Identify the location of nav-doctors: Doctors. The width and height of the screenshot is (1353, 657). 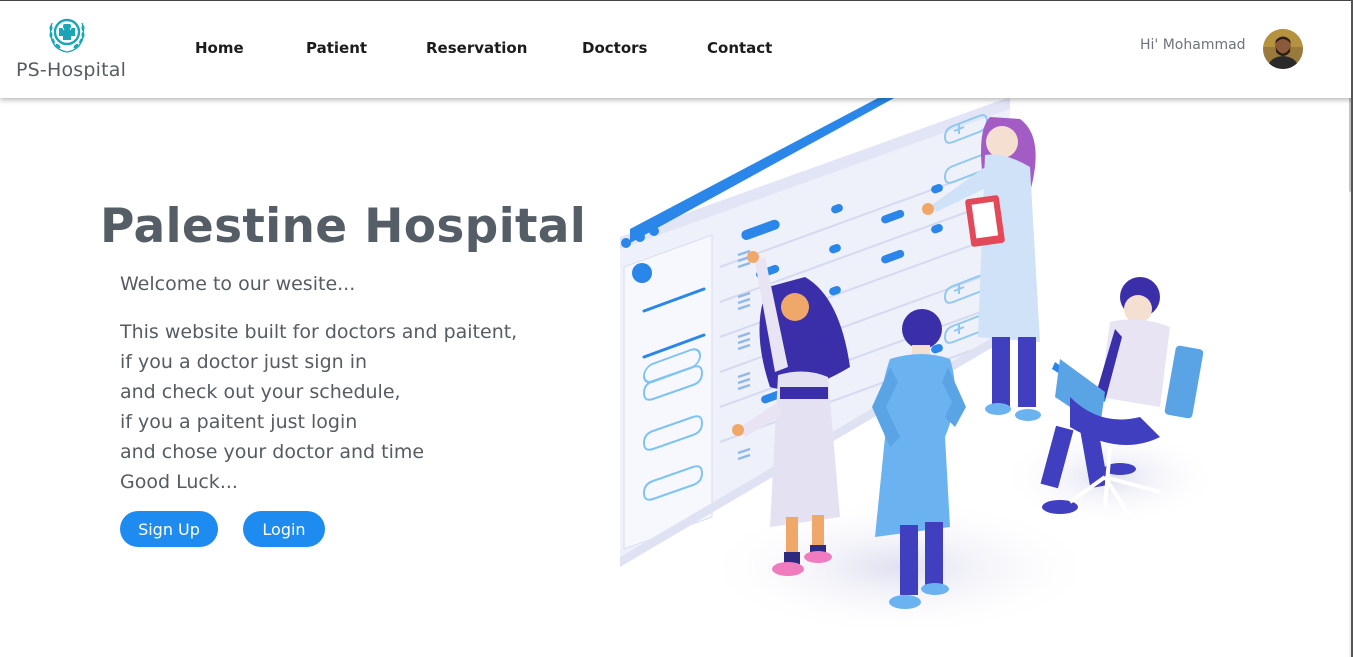
(614, 48).